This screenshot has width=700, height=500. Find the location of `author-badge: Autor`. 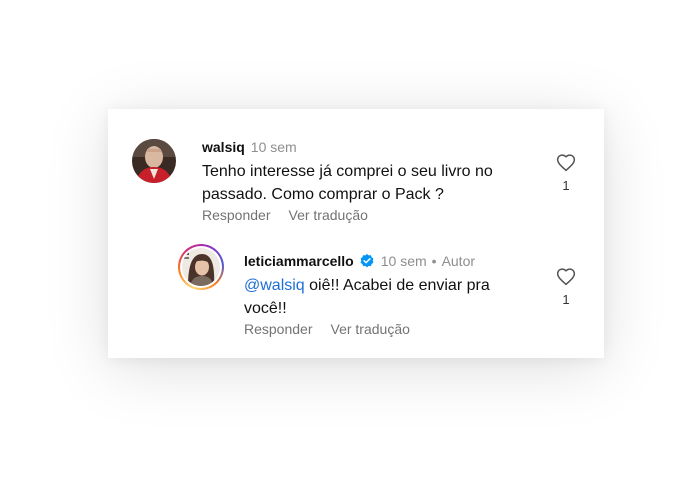

author-badge: Autor is located at coordinates (458, 261).